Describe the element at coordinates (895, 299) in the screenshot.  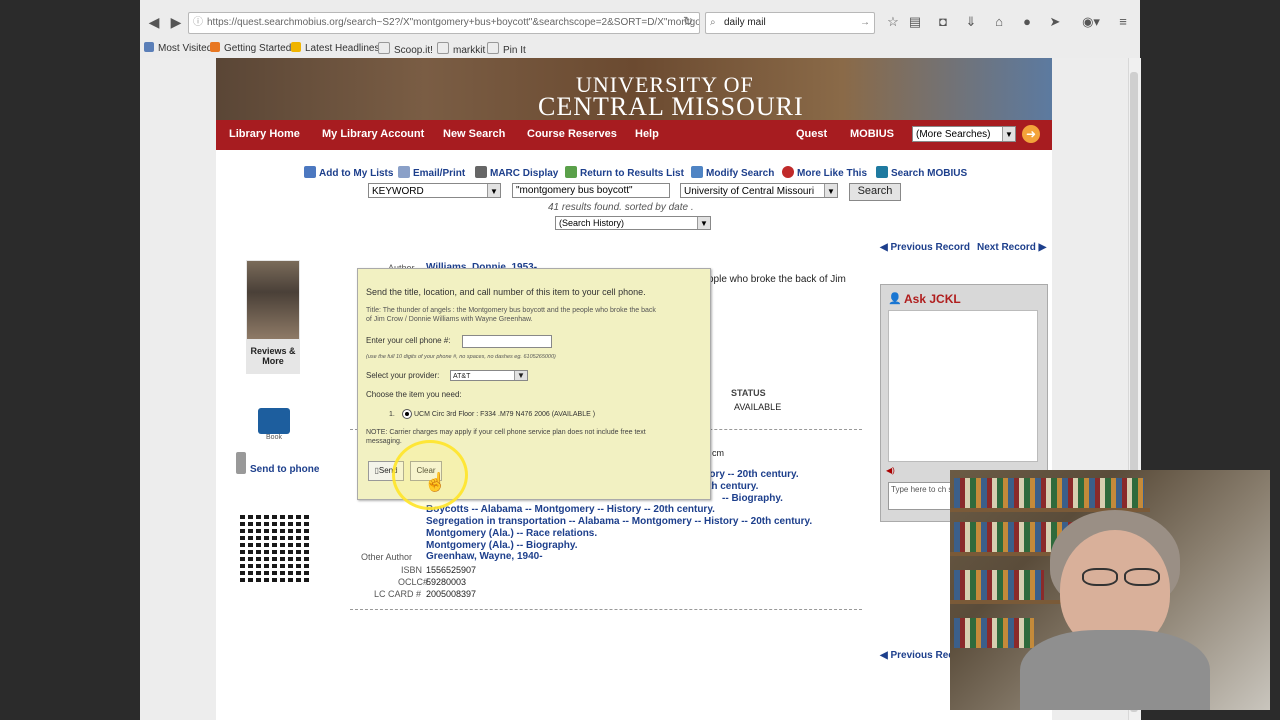
I see `librarian-icon: 👤` at that location.